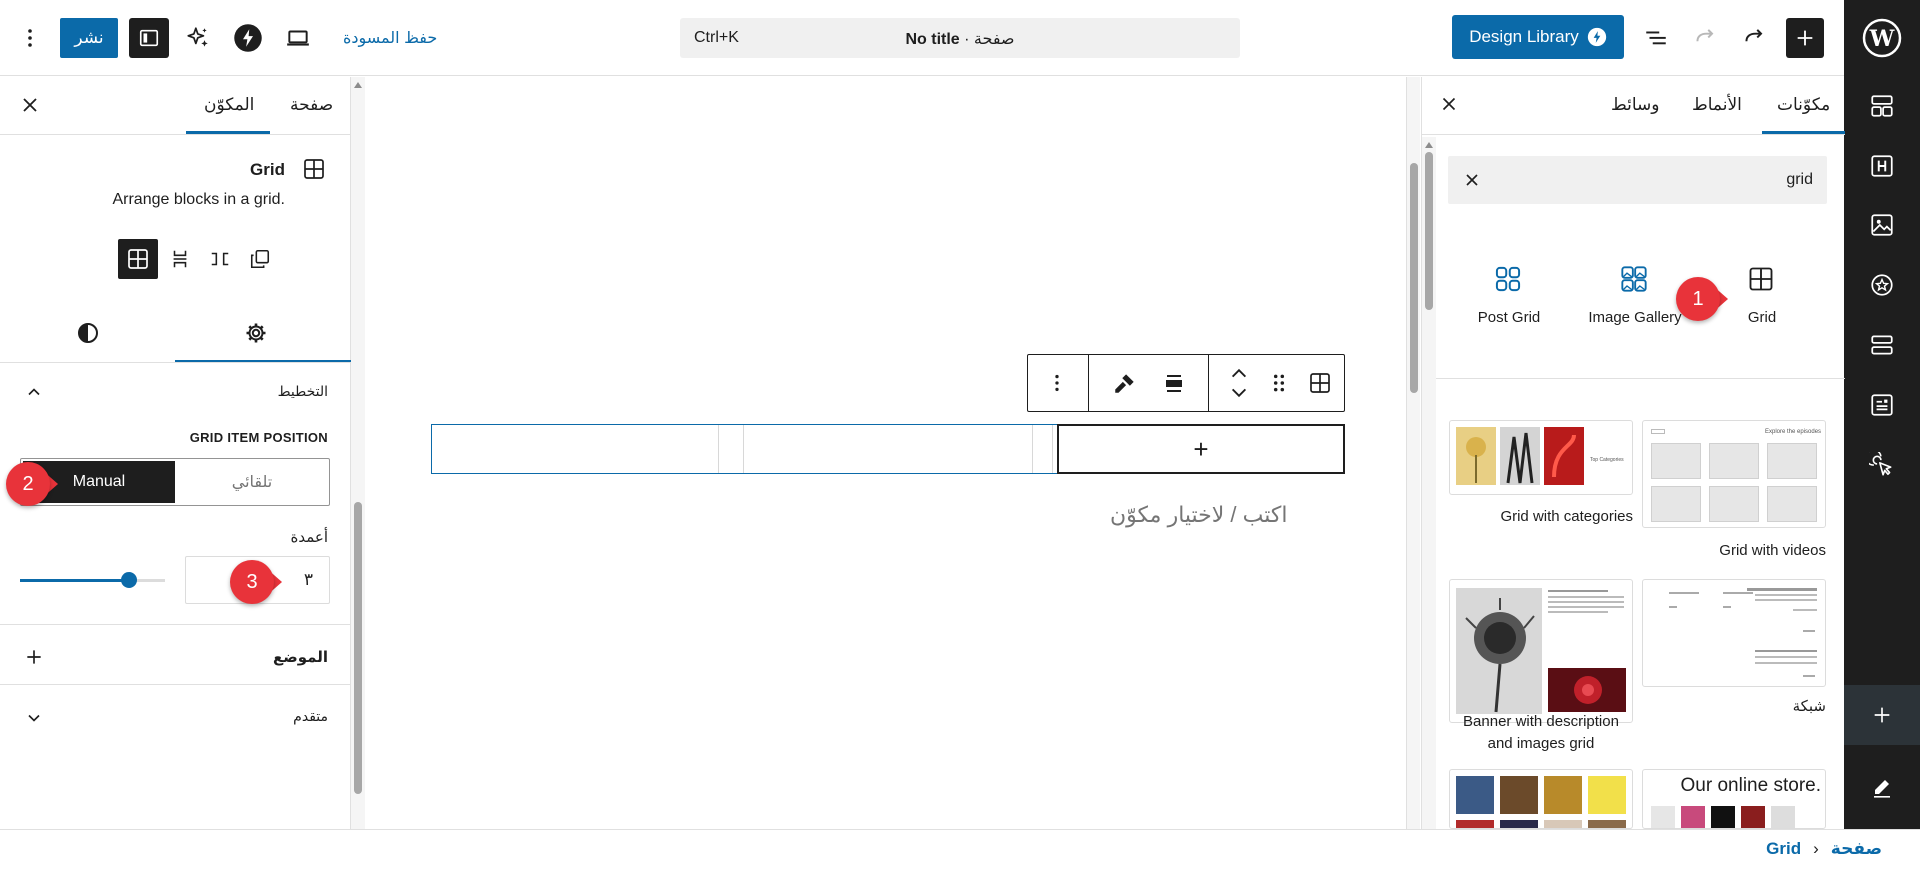 The height and width of the screenshot is (869, 1920). I want to click on grid-item-position-label: GRID ITEM POSITION, so click(258, 437).